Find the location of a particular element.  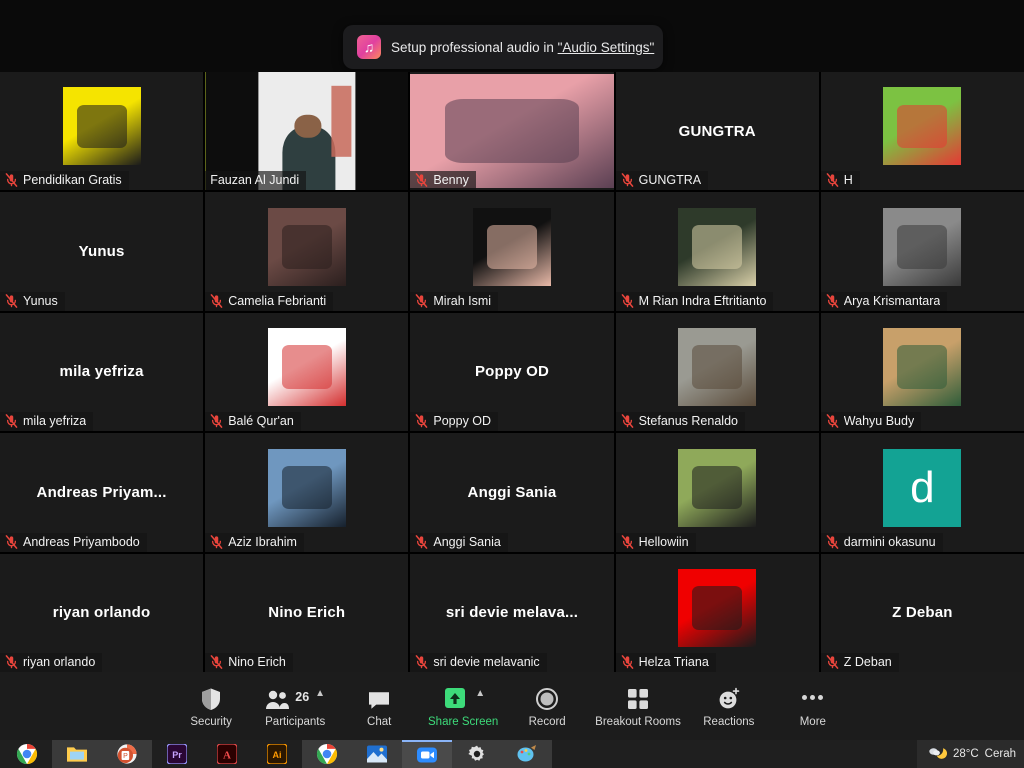

participant-tile: Arya Krismantara is located at coordinates (922, 251).